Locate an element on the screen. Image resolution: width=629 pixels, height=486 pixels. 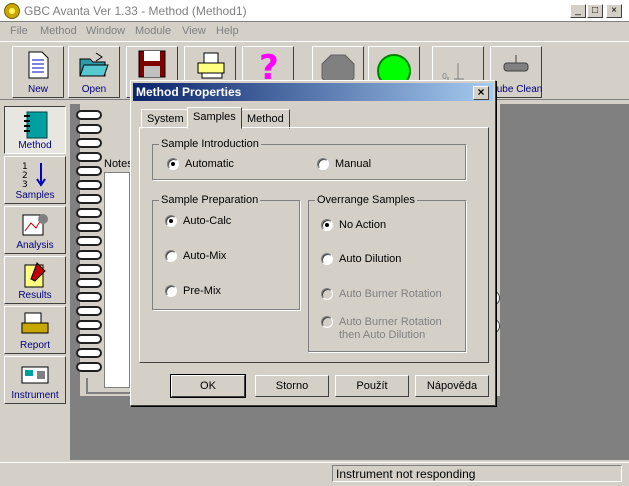
sample-introduction-group: Sample Introduction Automatic Manual is located at coordinates (309, 159).